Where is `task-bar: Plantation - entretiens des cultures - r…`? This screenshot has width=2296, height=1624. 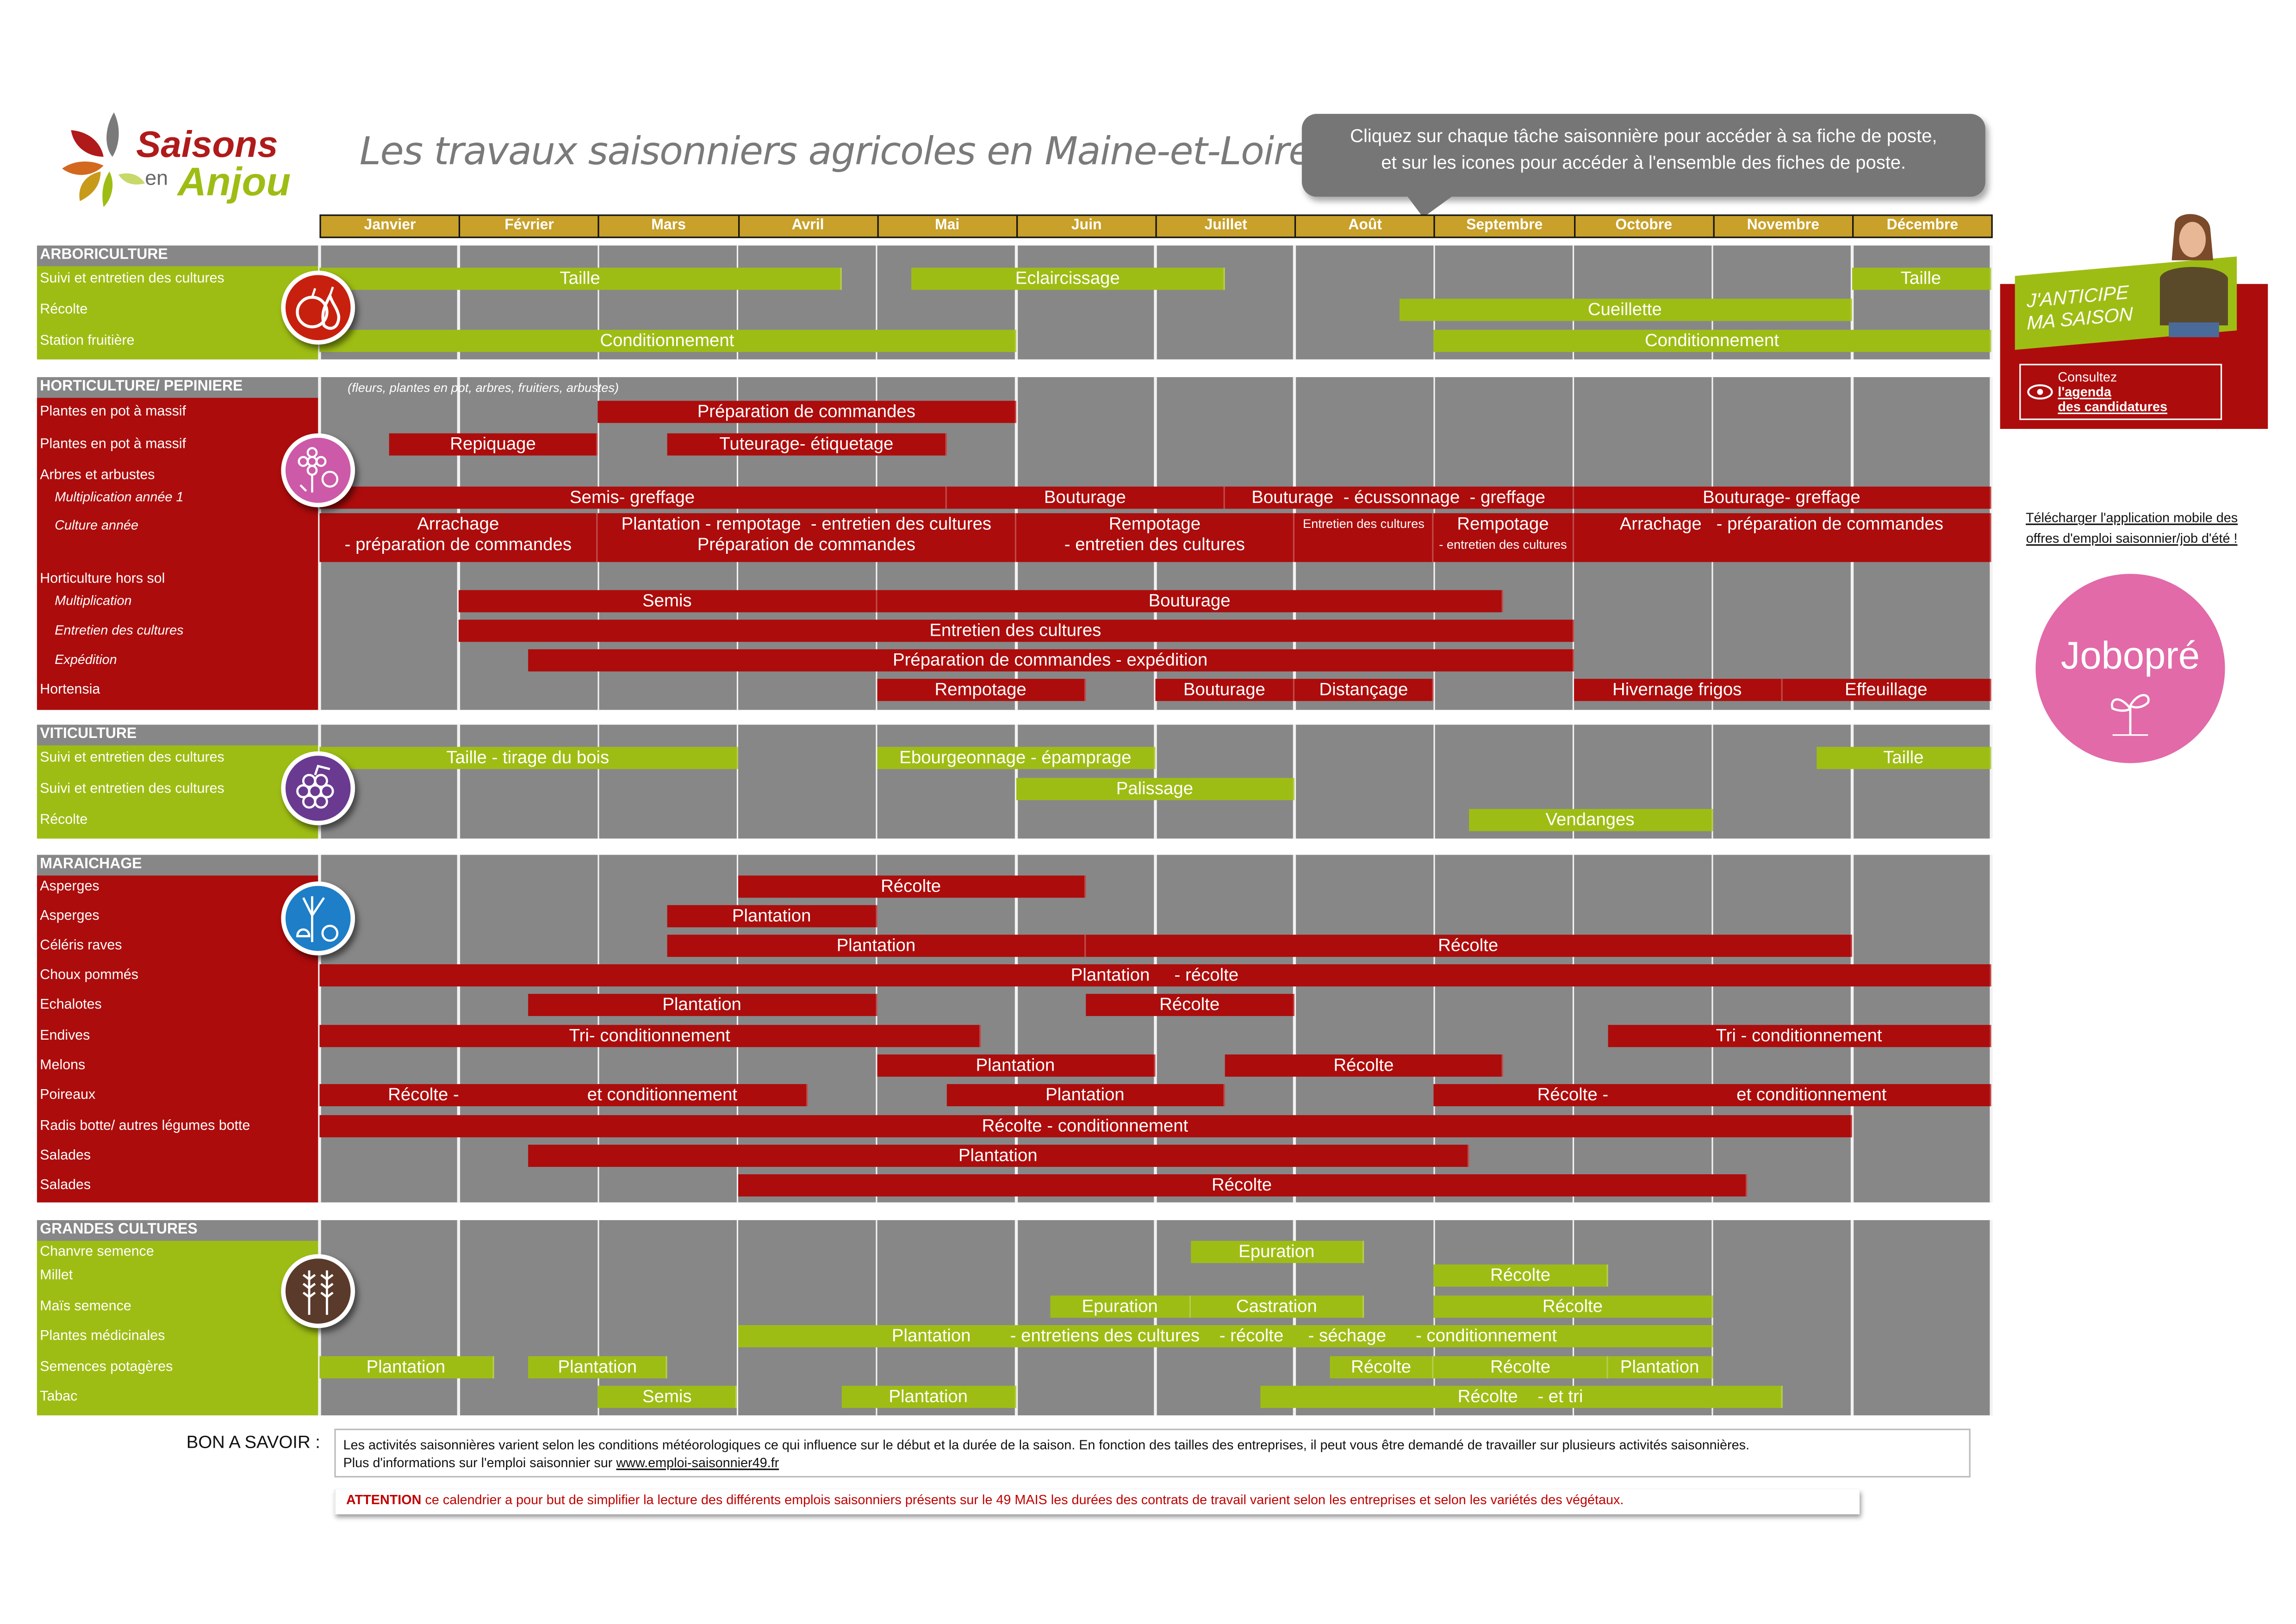
task-bar: Plantation - entretiens des cultures - r… is located at coordinates (1225, 1336).